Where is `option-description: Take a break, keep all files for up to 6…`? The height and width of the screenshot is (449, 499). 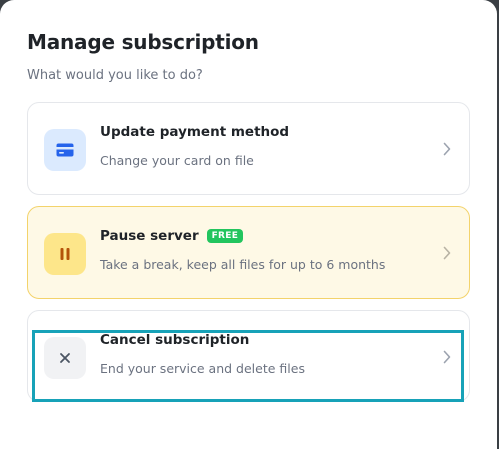 option-description: Take a break, keep all files for up to 6… is located at coordinates (243, 264).